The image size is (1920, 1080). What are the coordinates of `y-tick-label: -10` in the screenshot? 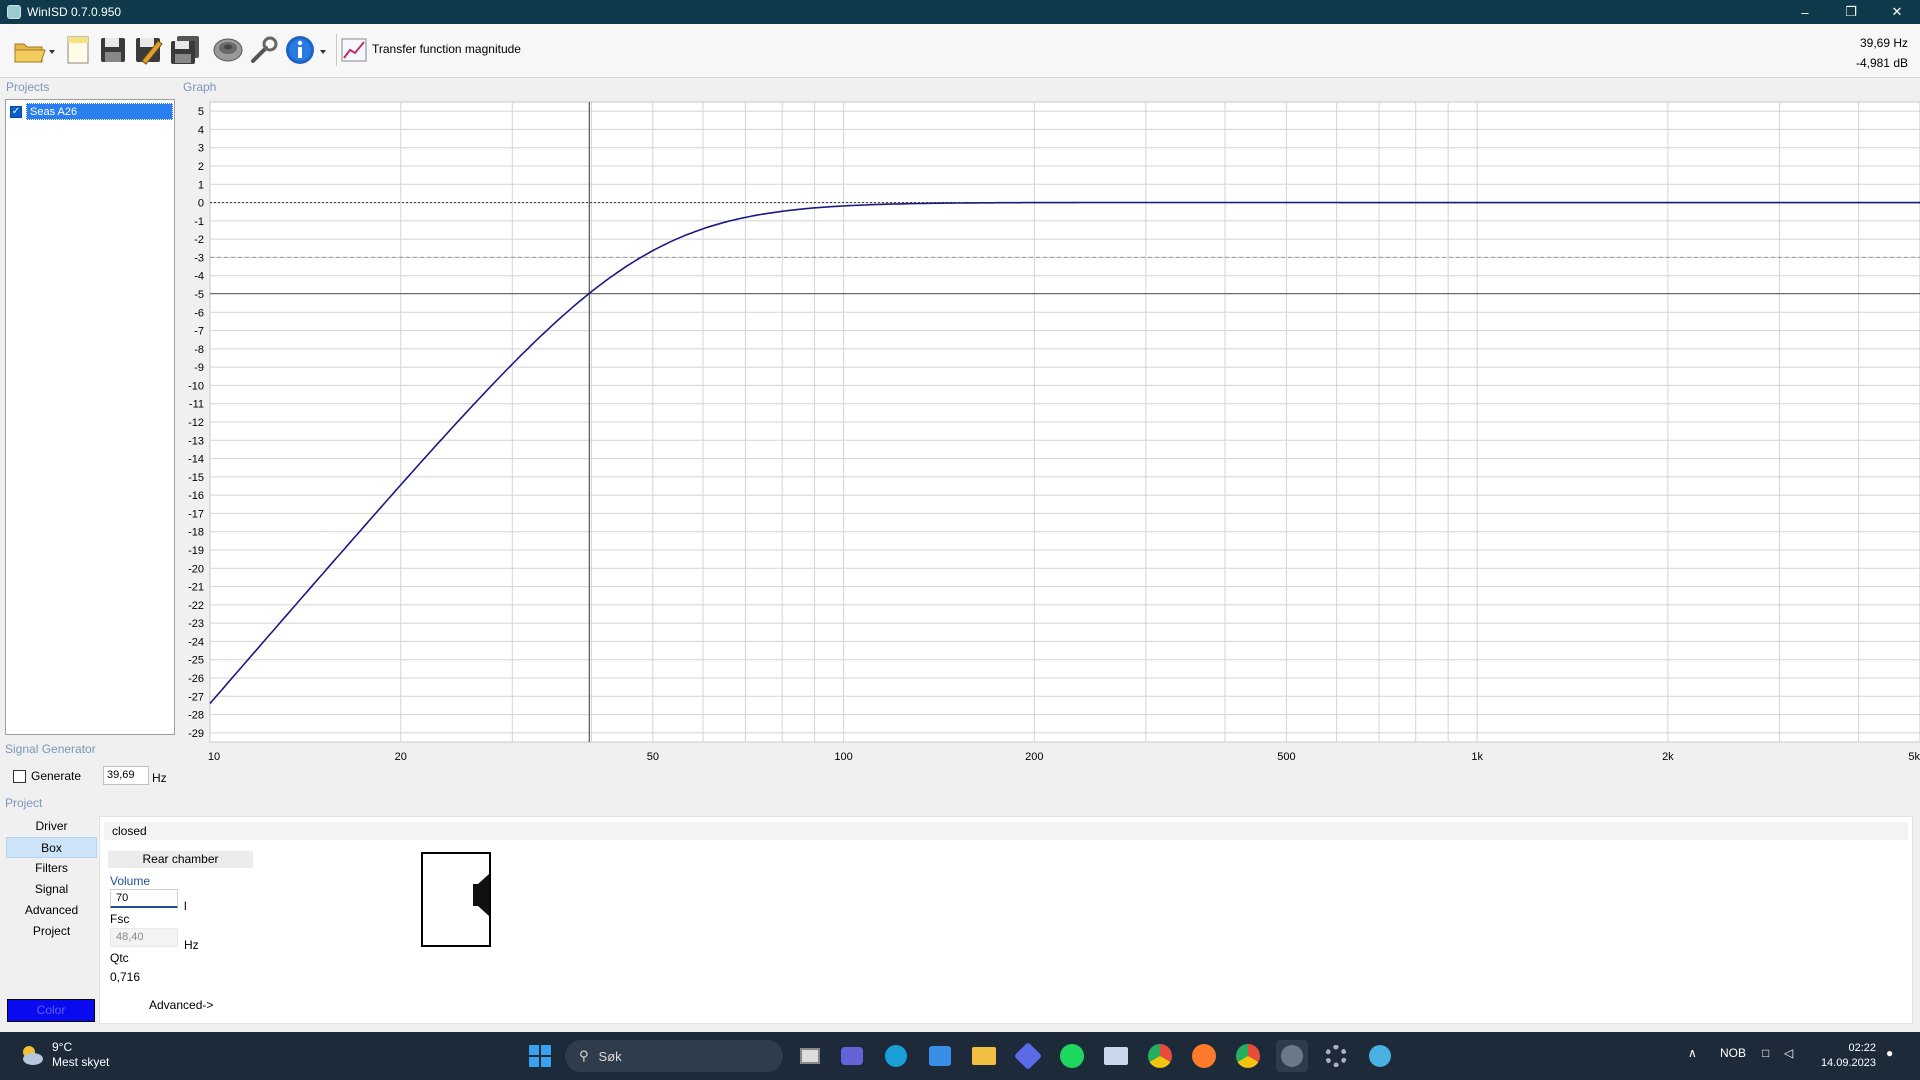 It's located at (196, 386).